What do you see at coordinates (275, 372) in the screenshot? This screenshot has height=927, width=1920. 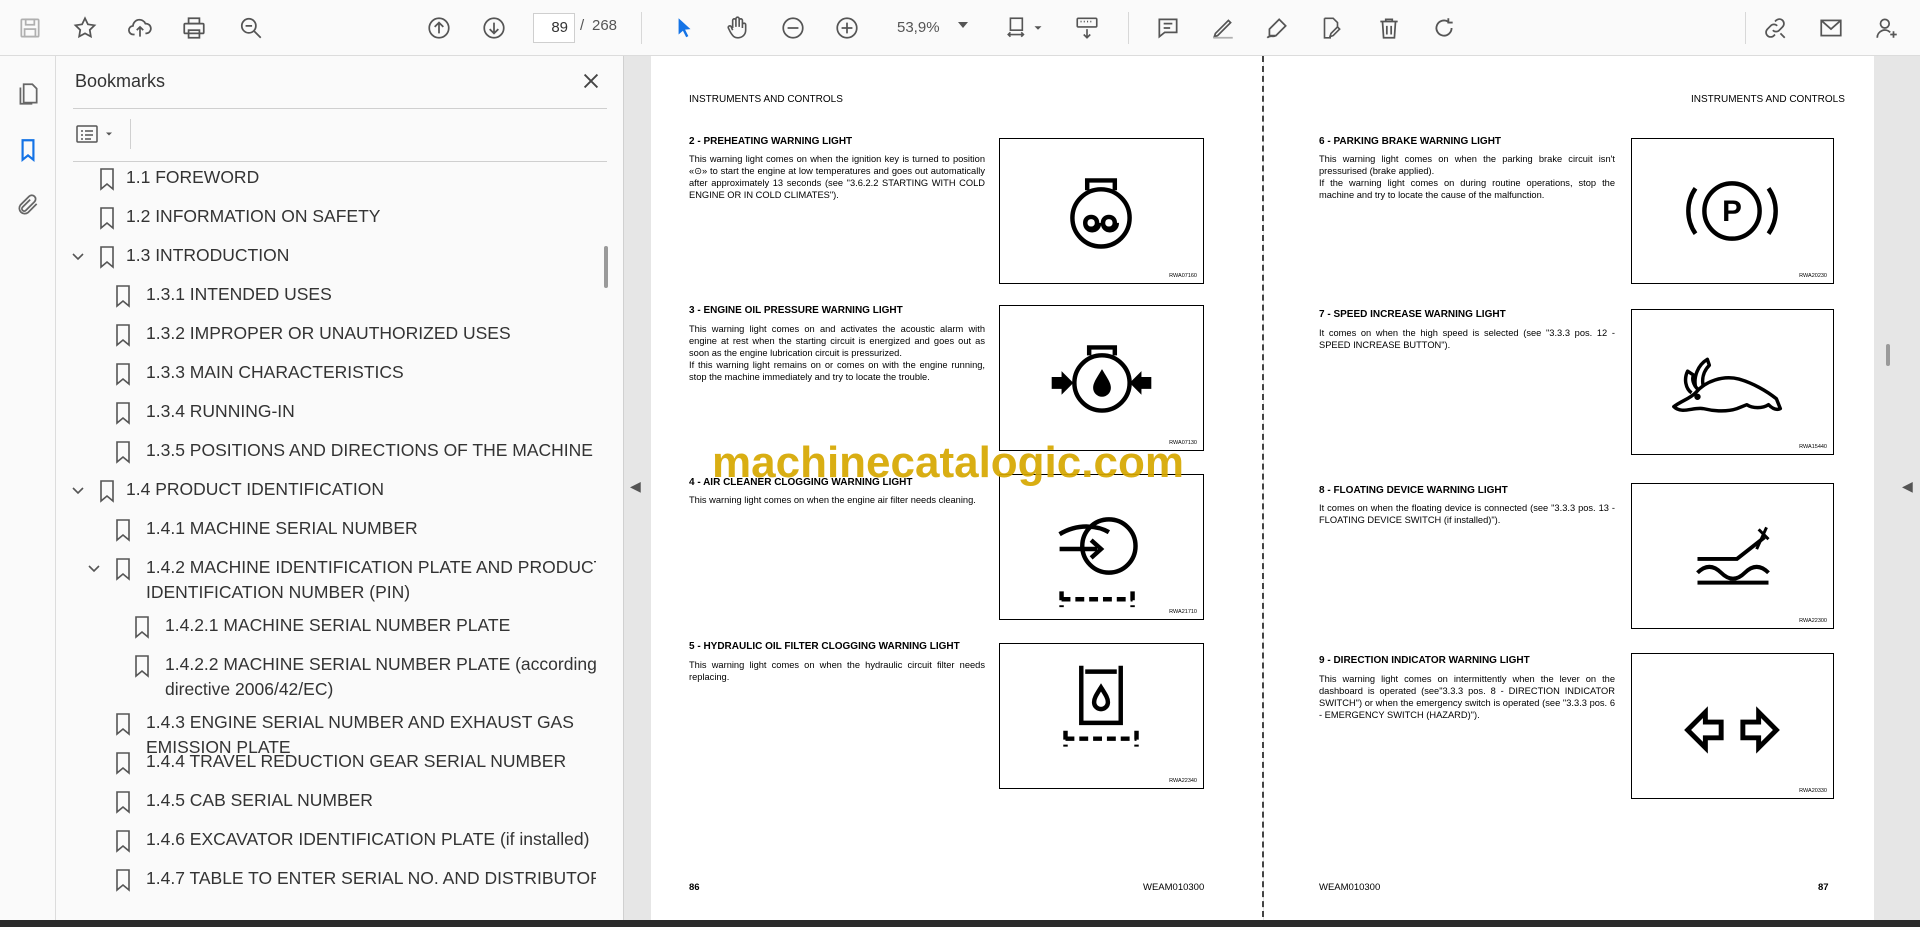 I see `bookmark-label: 1.3.3 MAIN CHARACTERISTICS` at bounding box center [275, 372].